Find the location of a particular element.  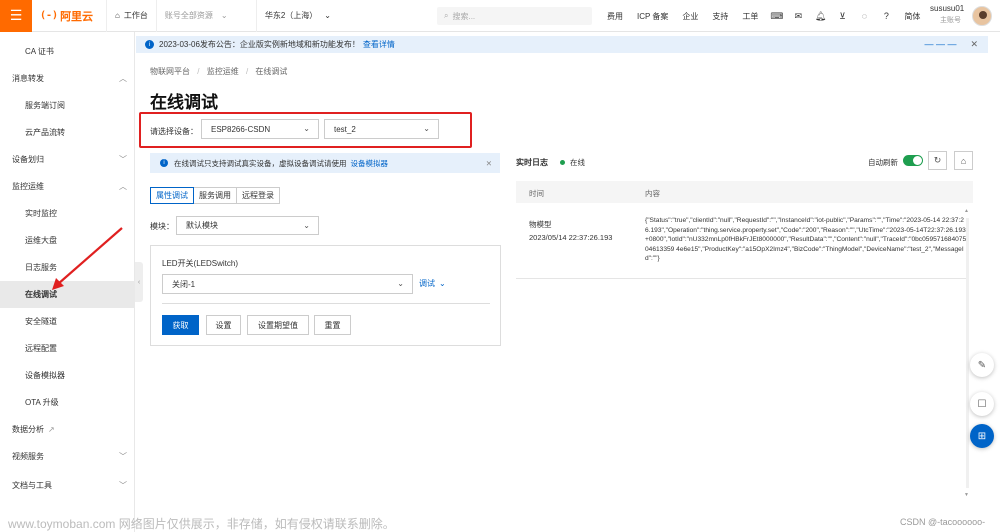

sidebar-group-data-analysis: 数据分析 ↗ is located at coordinates (67, 429).